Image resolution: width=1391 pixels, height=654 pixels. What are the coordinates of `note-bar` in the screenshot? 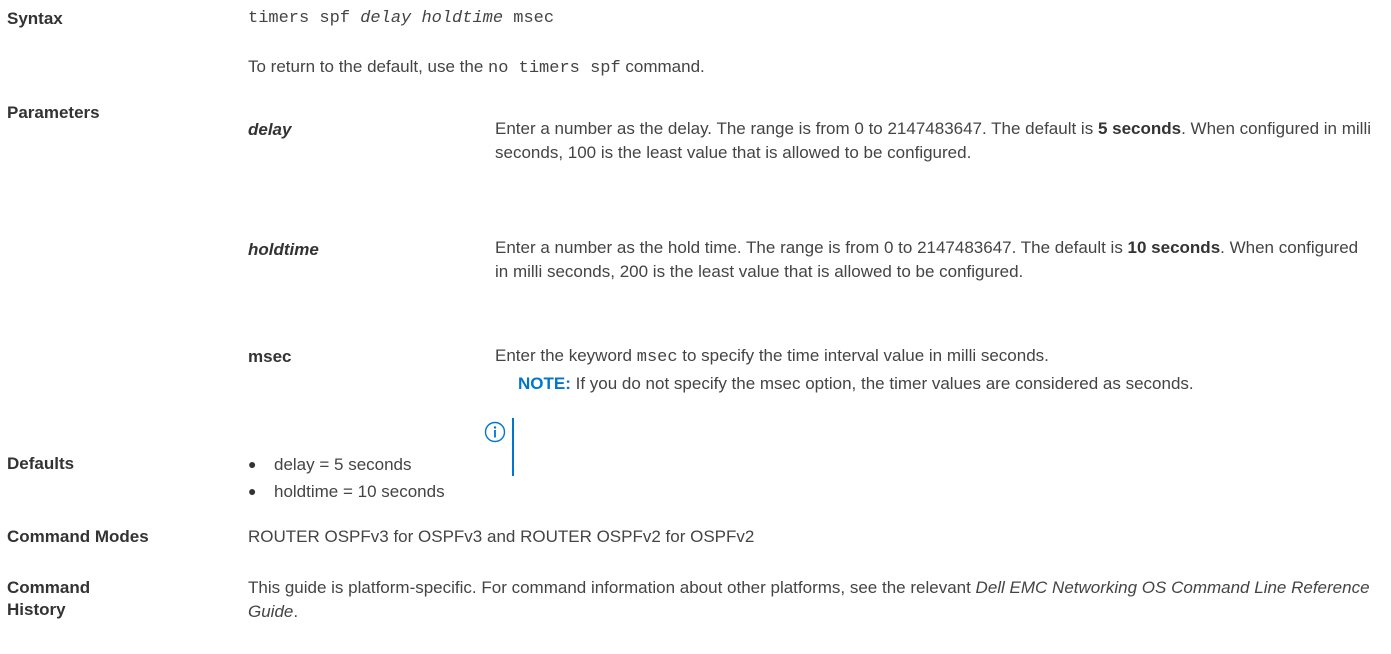 It's located at (513, 447).